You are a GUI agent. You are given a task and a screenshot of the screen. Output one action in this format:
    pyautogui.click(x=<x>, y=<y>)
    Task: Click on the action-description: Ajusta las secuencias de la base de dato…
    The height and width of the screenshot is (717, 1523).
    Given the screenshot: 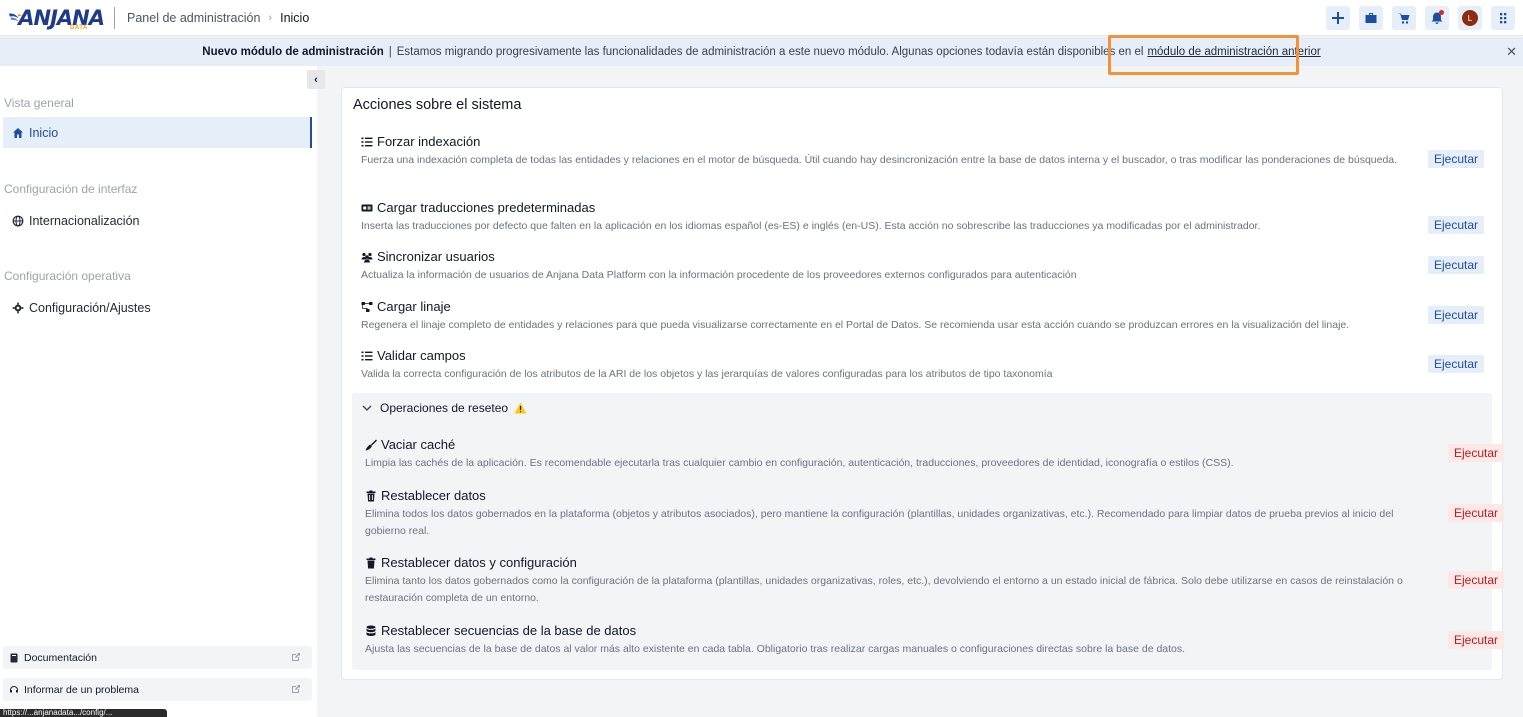 What is the action you would take?
    pyautogui.click(x=775, y=649)
    